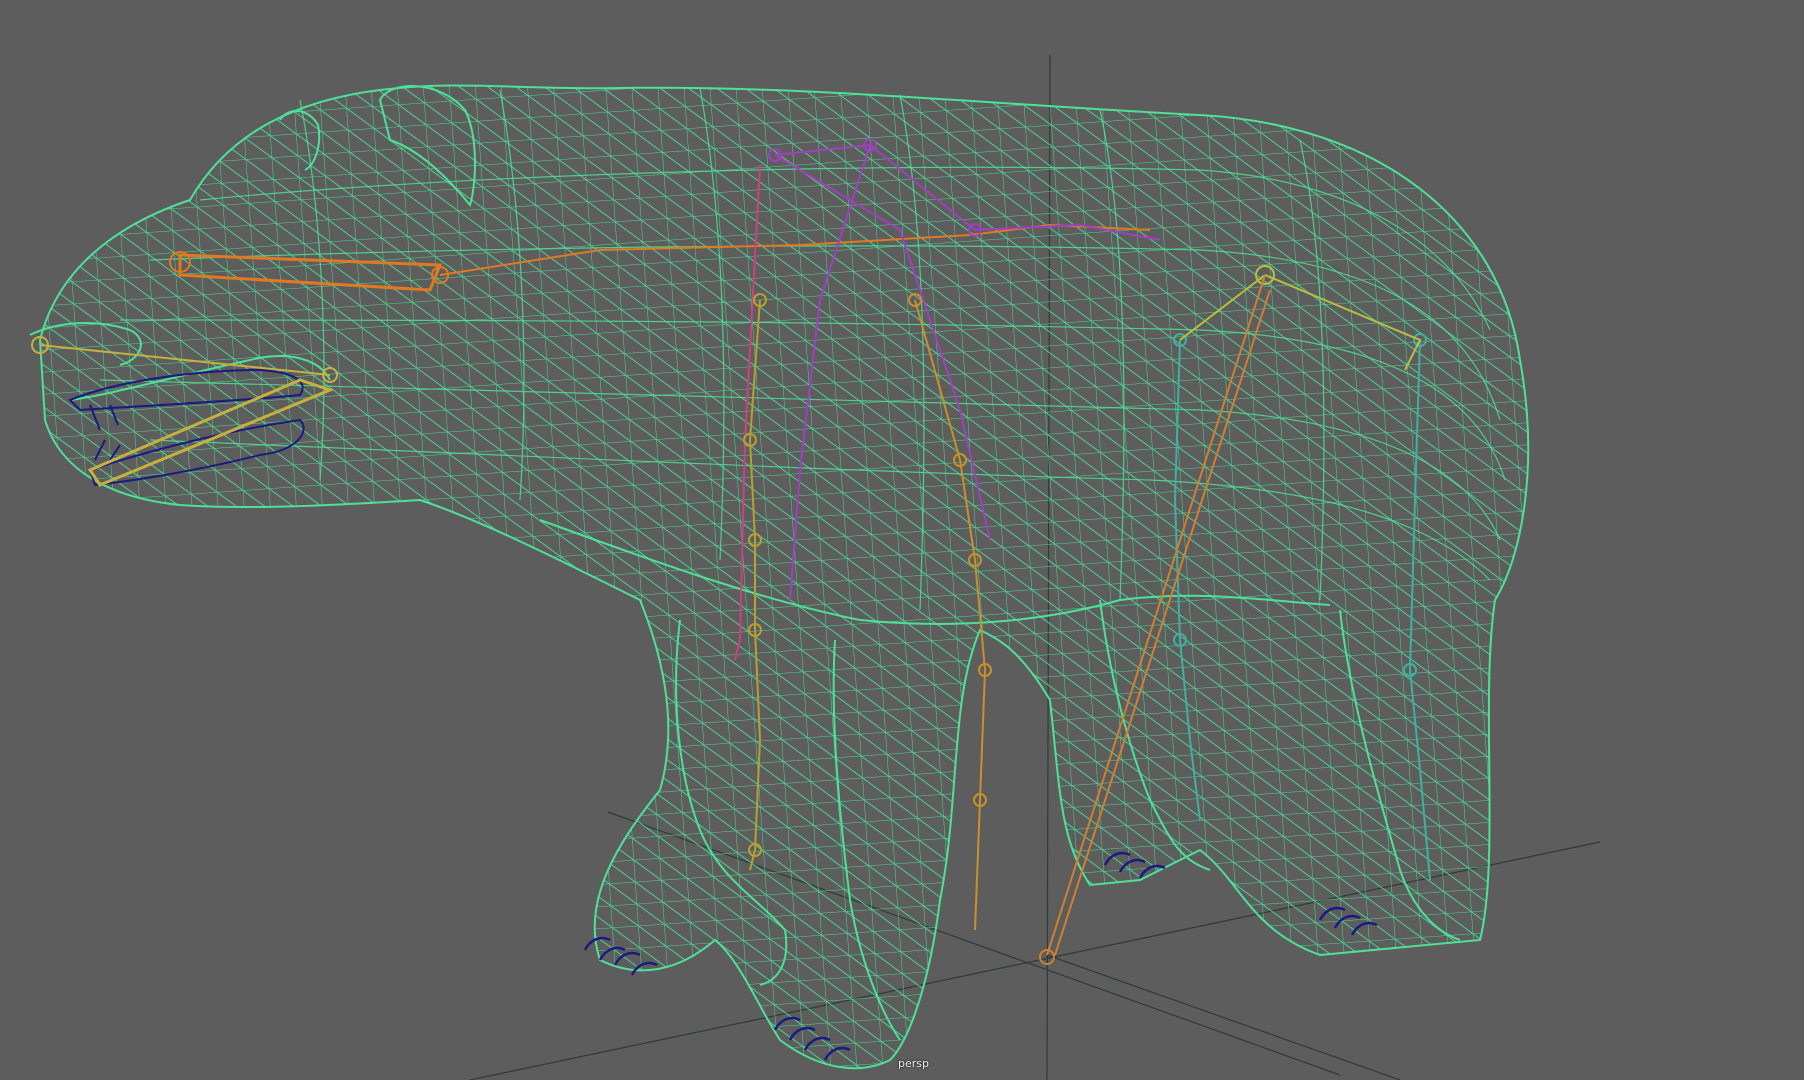 The height and width of the screenshot is (1080, 1804). I want to click on grid-axis-diag, so click(1223, 1017).